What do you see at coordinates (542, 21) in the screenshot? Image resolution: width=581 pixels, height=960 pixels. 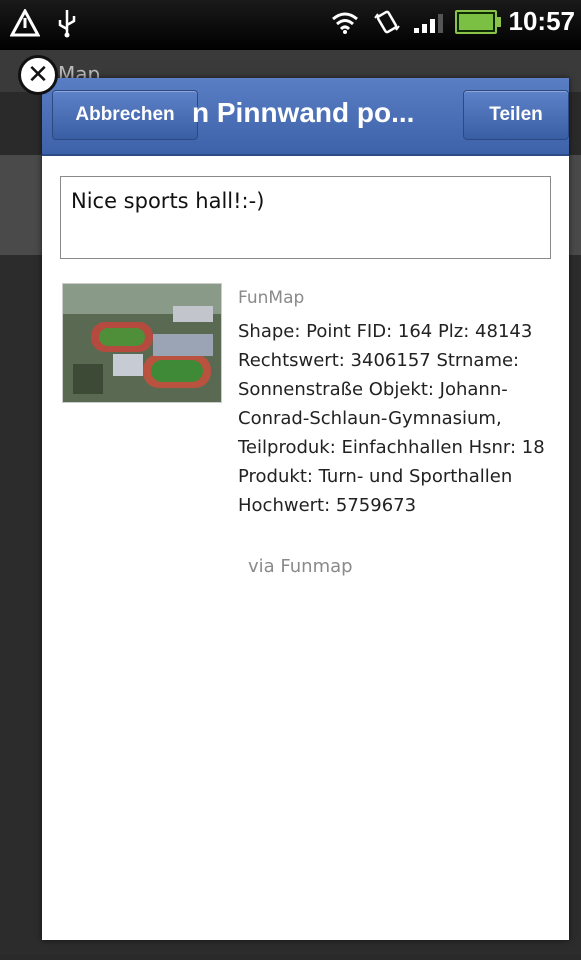 I see `status-clock: 10:57` at bounding box center [542, 21].